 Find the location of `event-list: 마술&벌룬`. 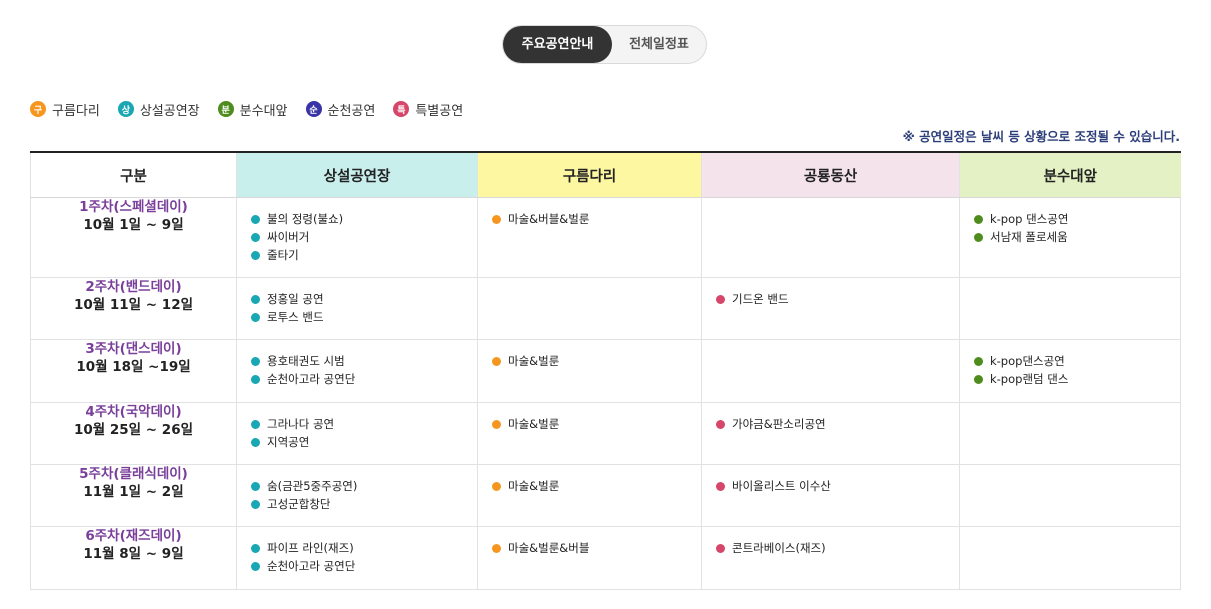

event-list: 마술&벌룬 is located at coordinates (589, 418).